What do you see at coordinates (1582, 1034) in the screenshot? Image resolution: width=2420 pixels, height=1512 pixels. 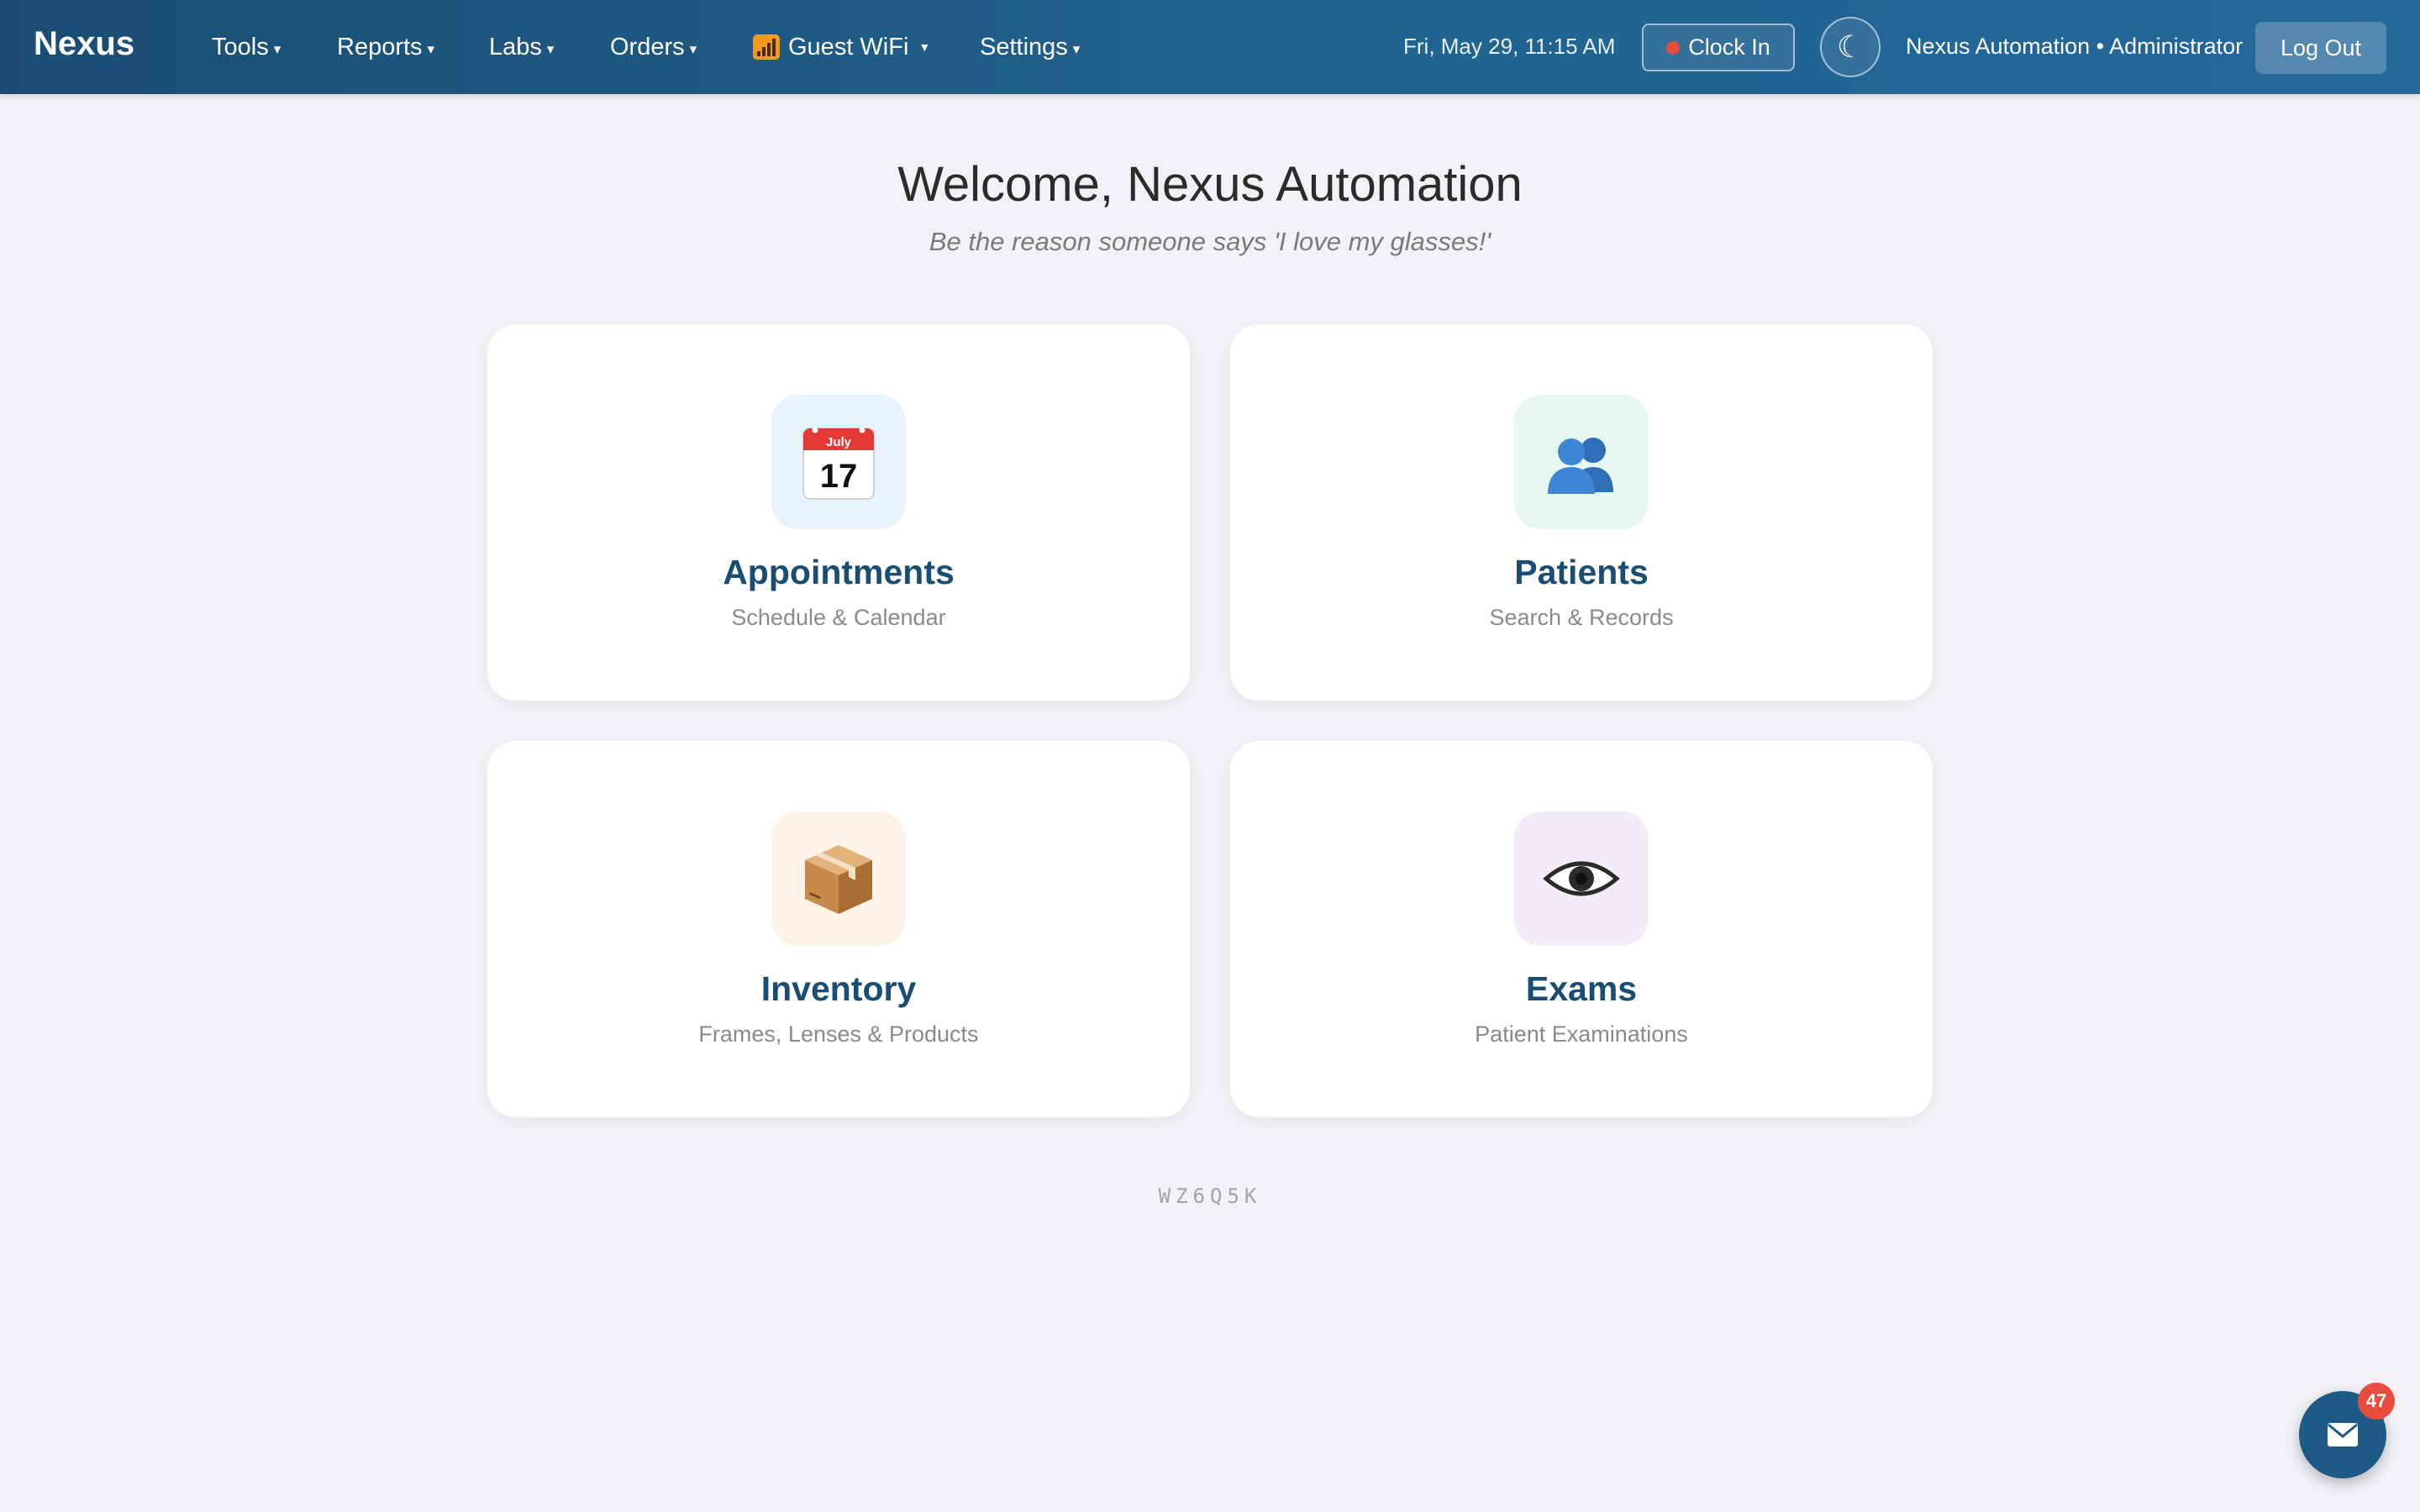 I see `card-subtitle: Patient Examinations` at bounding box center [1582, 1034].